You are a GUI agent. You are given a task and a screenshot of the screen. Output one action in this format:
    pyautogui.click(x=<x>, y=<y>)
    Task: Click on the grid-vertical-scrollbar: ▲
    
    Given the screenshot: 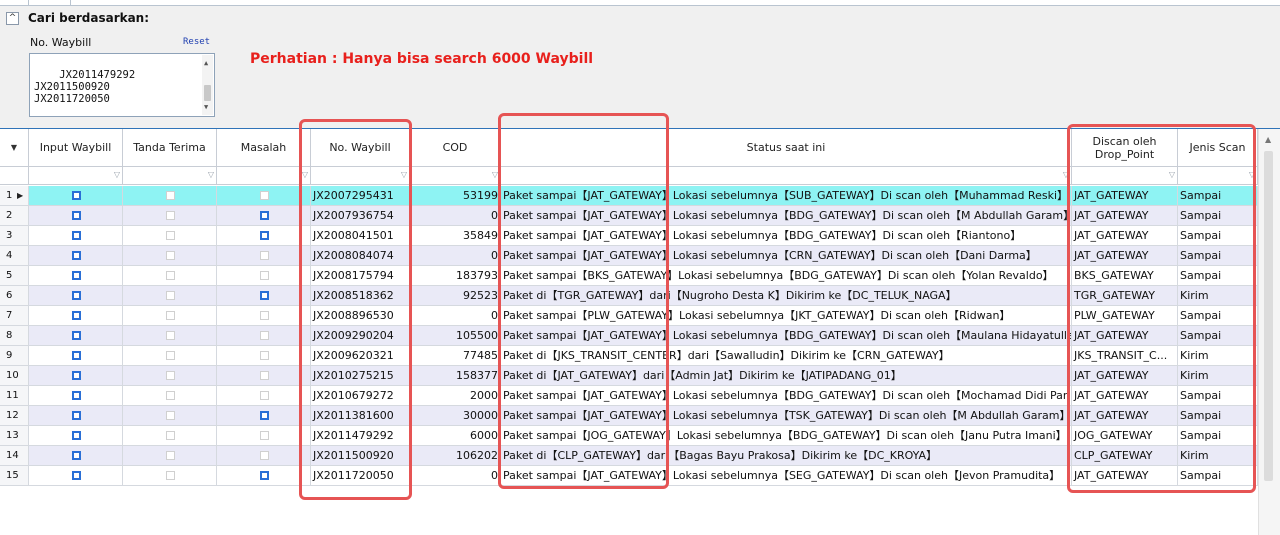 What is the action you would take?
    pyautogui.click(x=1269, y=332)
    